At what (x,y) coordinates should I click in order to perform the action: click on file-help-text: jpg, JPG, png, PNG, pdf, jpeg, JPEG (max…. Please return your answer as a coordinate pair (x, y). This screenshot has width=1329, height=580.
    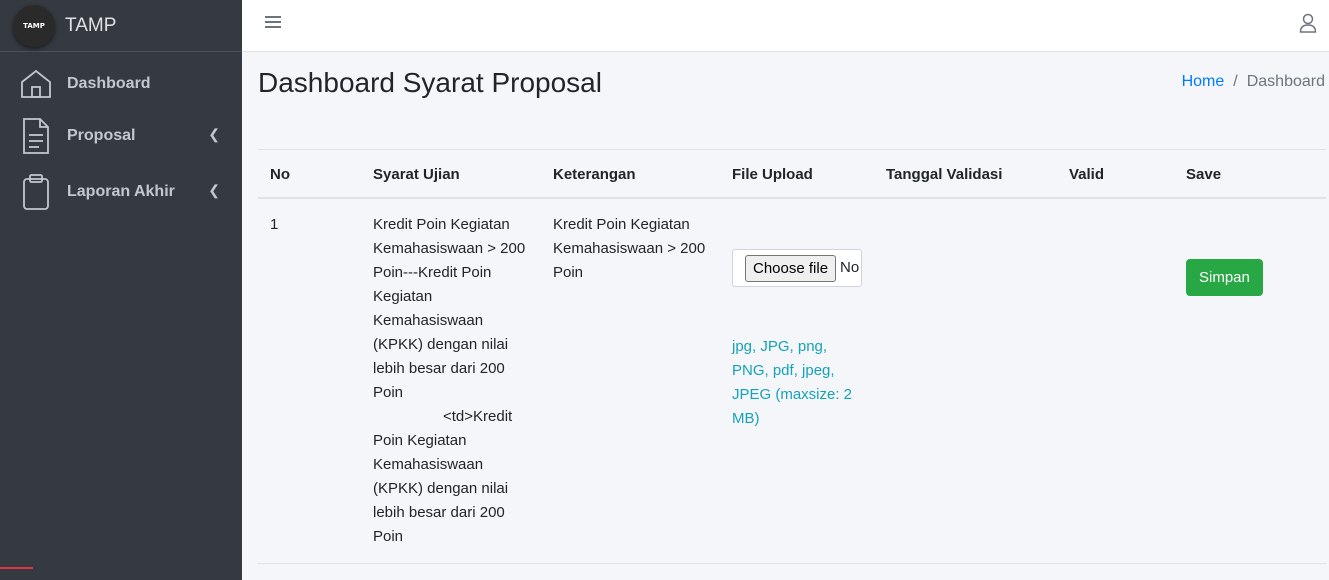
    Looking at the image, I should click on (792, 382).